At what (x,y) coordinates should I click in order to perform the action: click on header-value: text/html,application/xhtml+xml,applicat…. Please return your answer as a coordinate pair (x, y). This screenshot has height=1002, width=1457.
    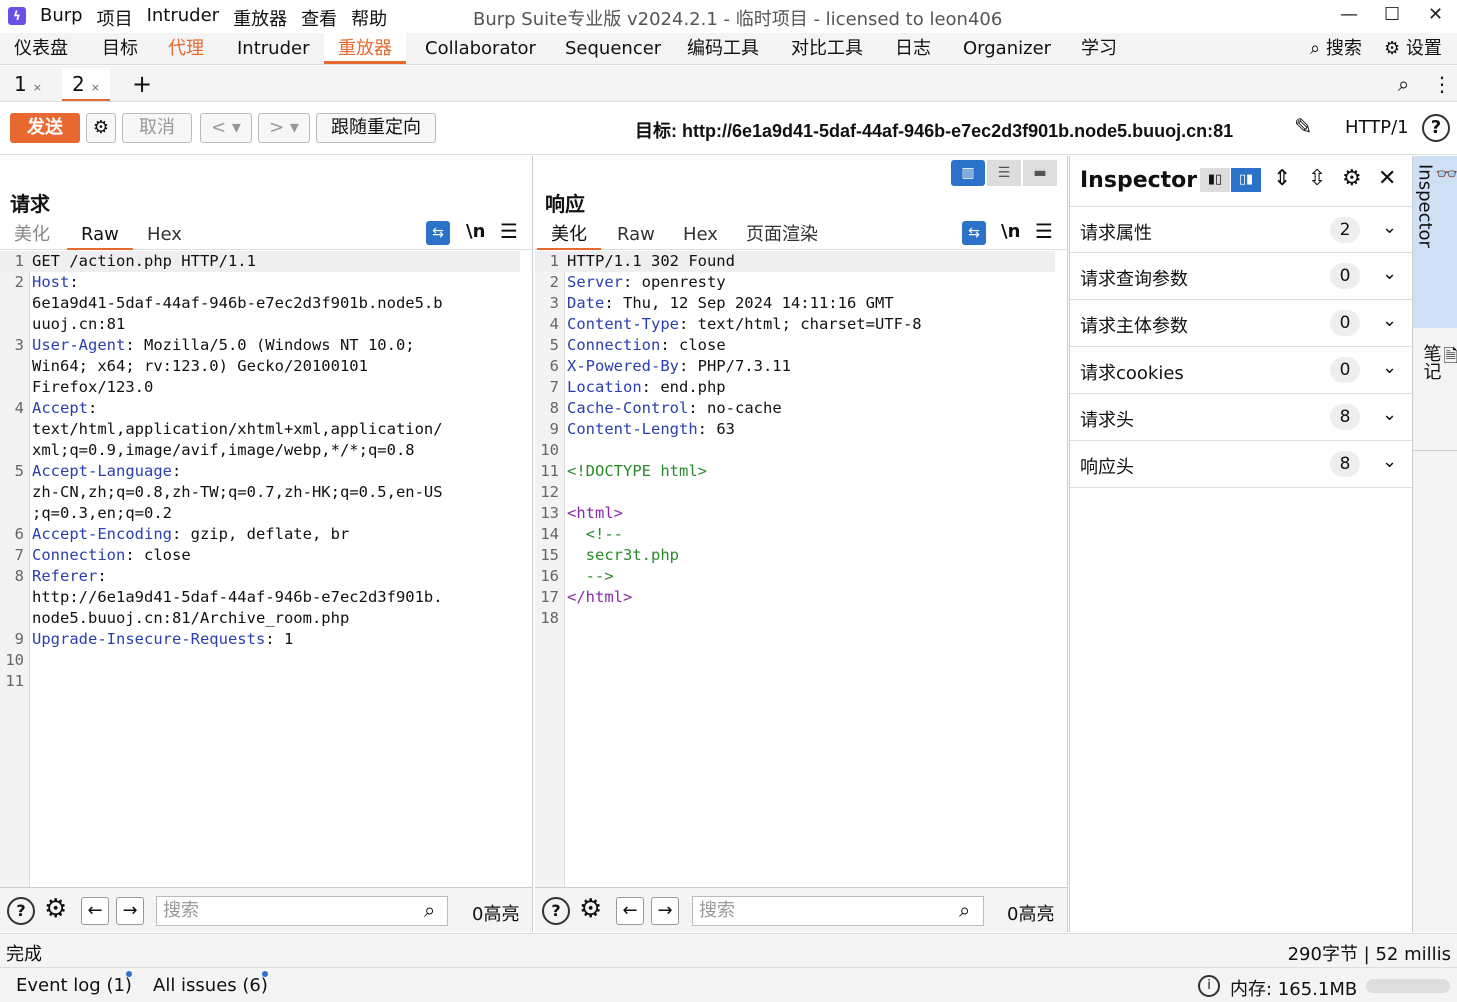
    Looking at the image, I should click on (237, 429).